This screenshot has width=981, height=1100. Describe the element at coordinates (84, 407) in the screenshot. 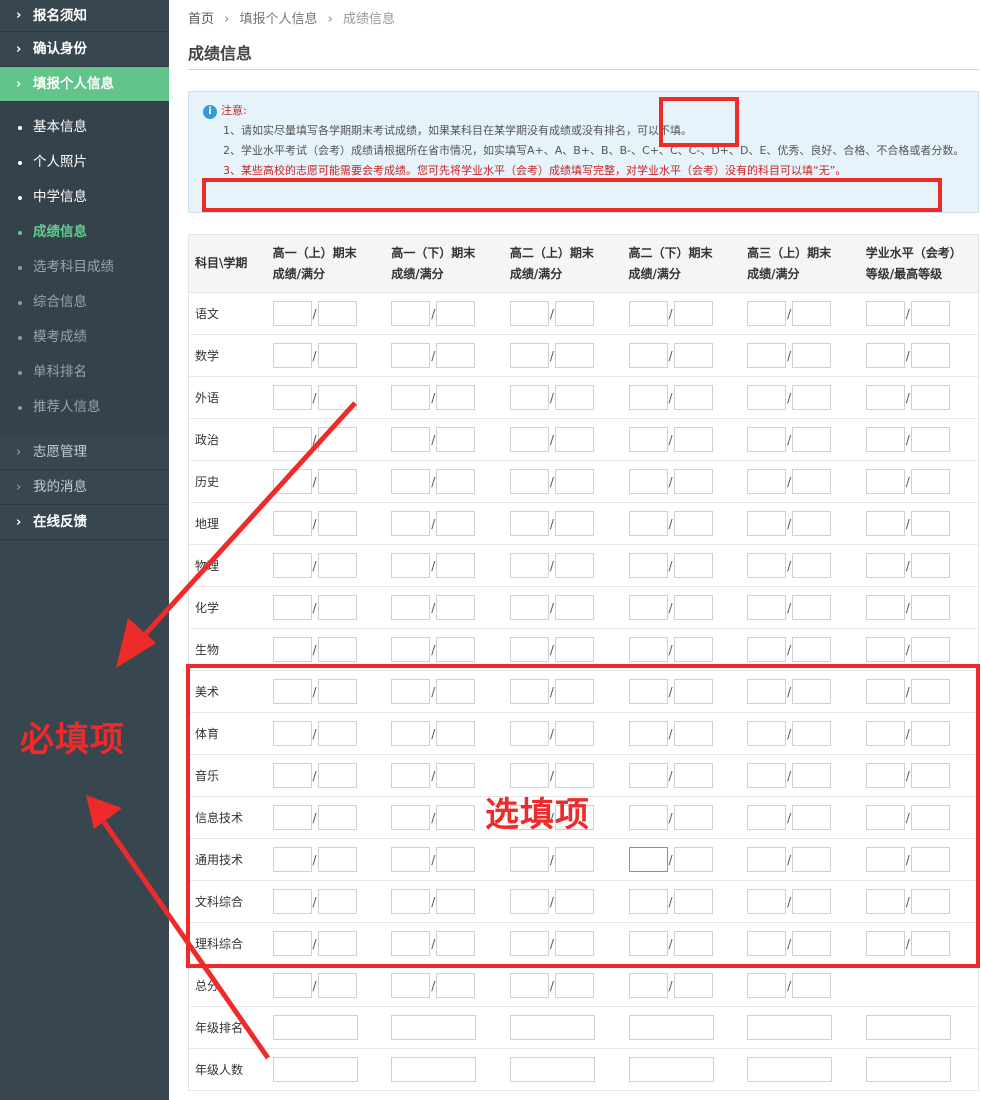

I see `sidebar-item-referrer-info: 推荐人信息` at that location.